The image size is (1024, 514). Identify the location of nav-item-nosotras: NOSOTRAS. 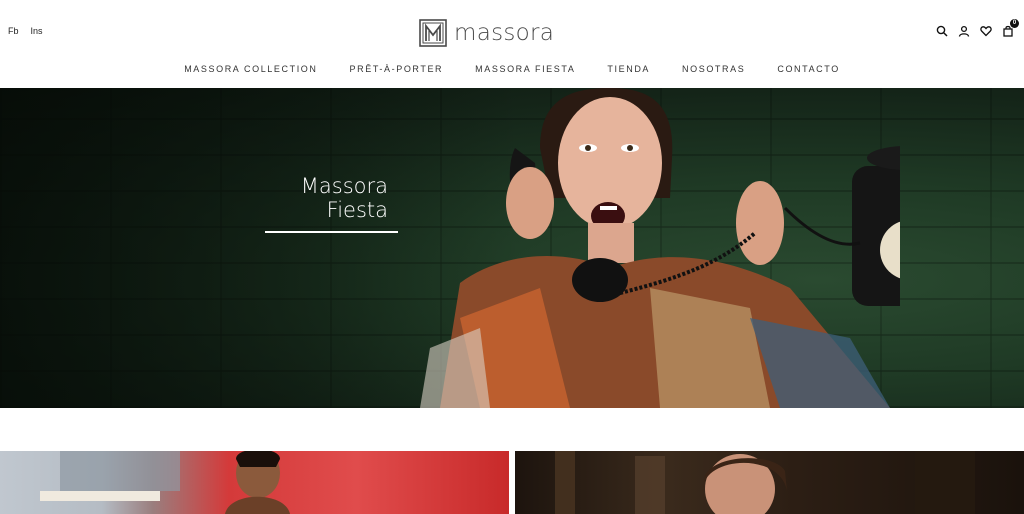
(713, 69).